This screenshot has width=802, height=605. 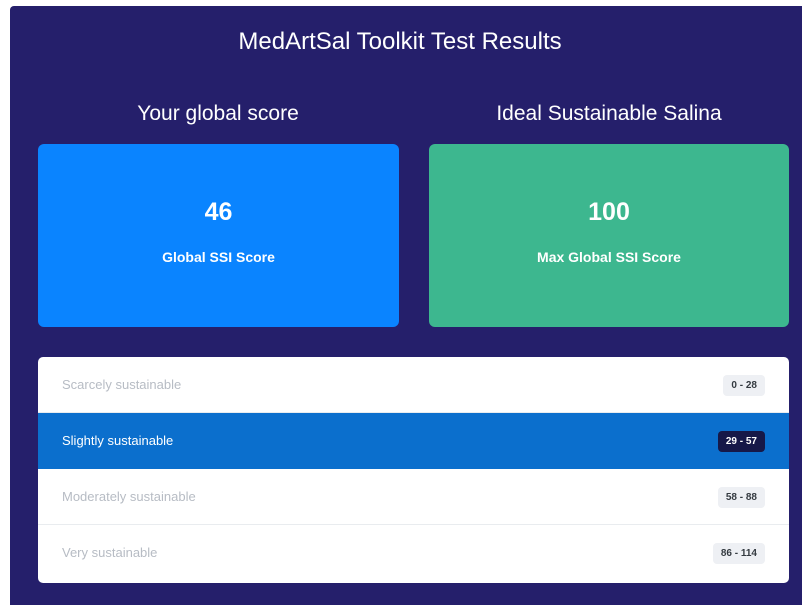 What do you see at coordinates (609, 257) in the screenshot?
I see `max-score-label: Max Global SSI Score` at bounding box center [609, 257].